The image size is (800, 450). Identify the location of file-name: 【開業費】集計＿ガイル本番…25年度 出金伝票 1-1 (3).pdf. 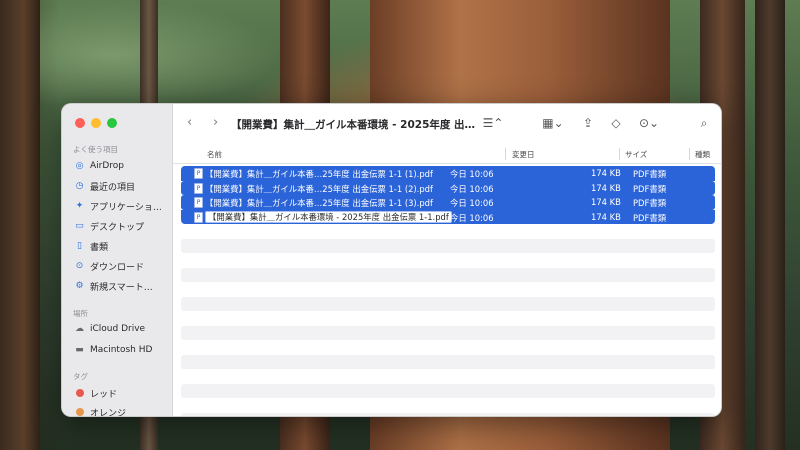
(319, 203).